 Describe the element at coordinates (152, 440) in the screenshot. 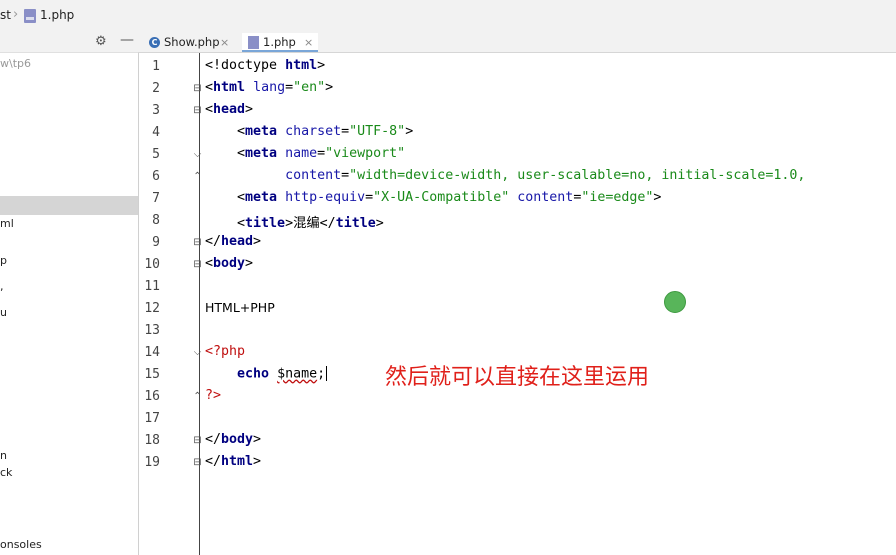

I see `line-number: 18` at that location.